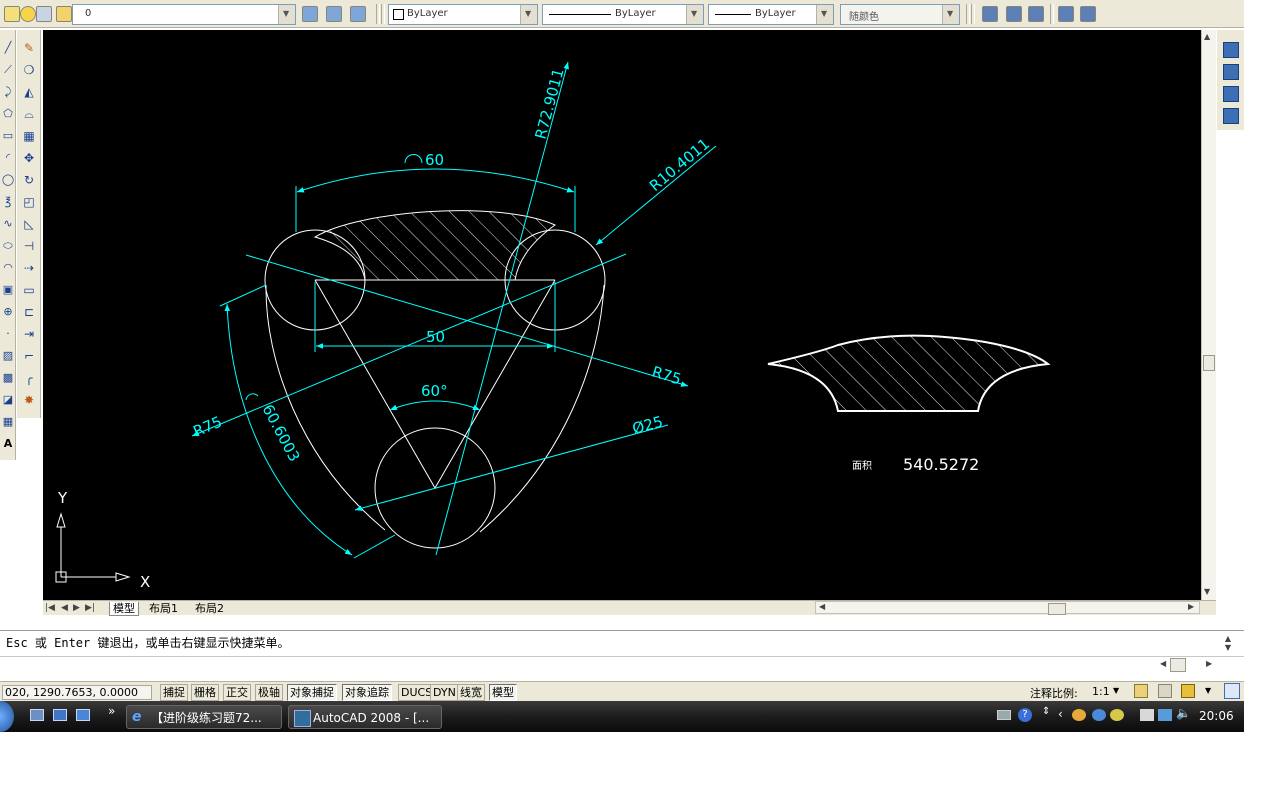 This screenshot has width=1280, height=800. Describe the element at coordinates (1165, 691) in the screenshot. I see `auto-scale-icon` at that location.